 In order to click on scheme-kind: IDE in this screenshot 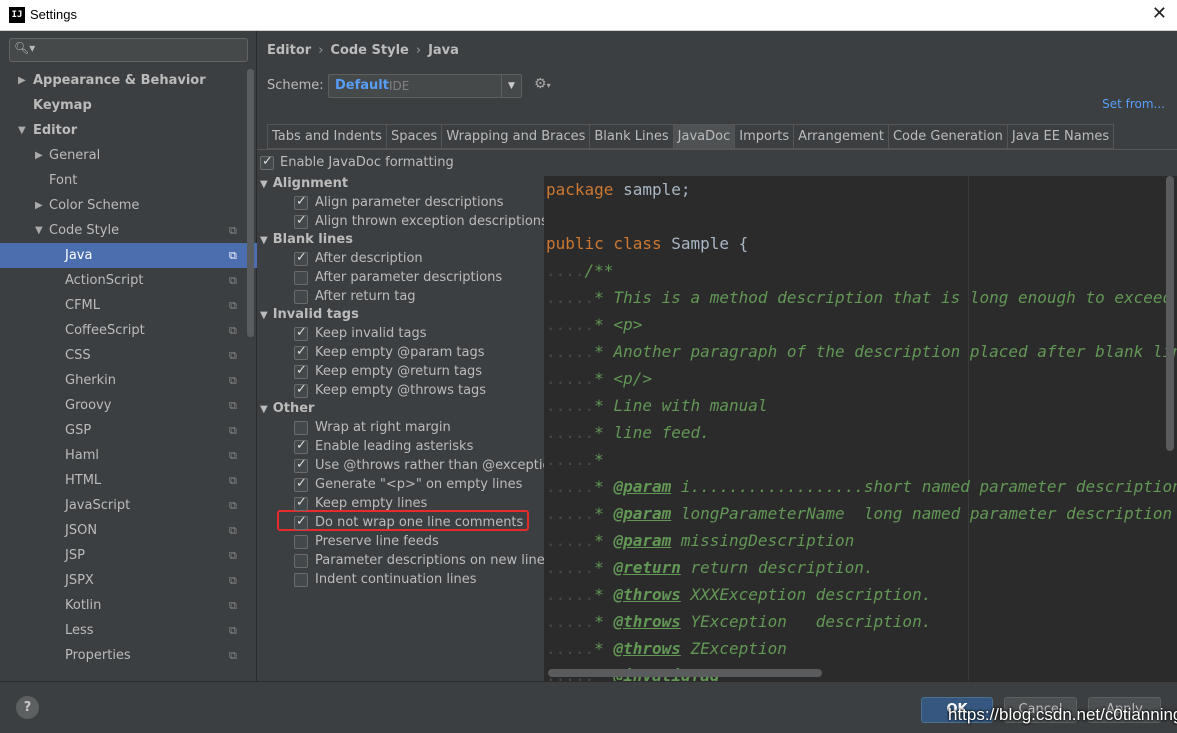, I will do `click(399, 86)`.